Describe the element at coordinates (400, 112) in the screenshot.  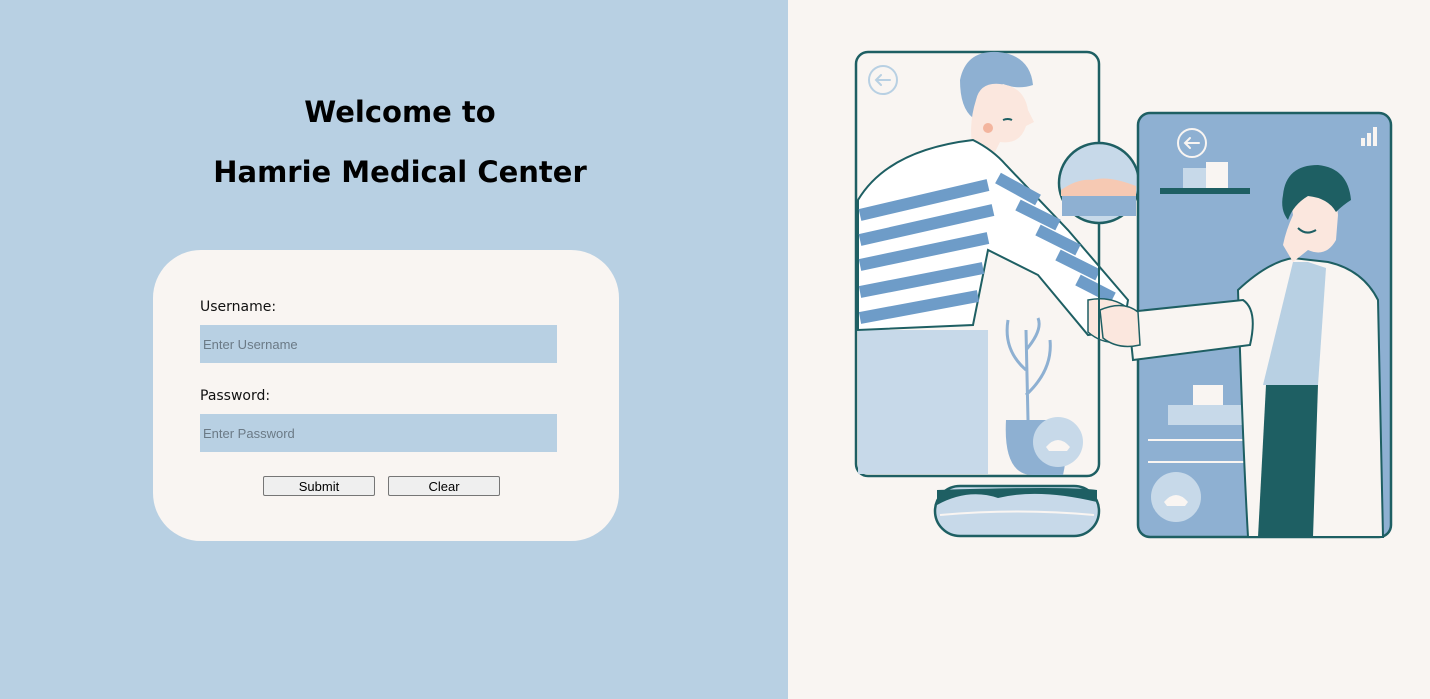
I see `welcome-heading: Welcome to` at that location.